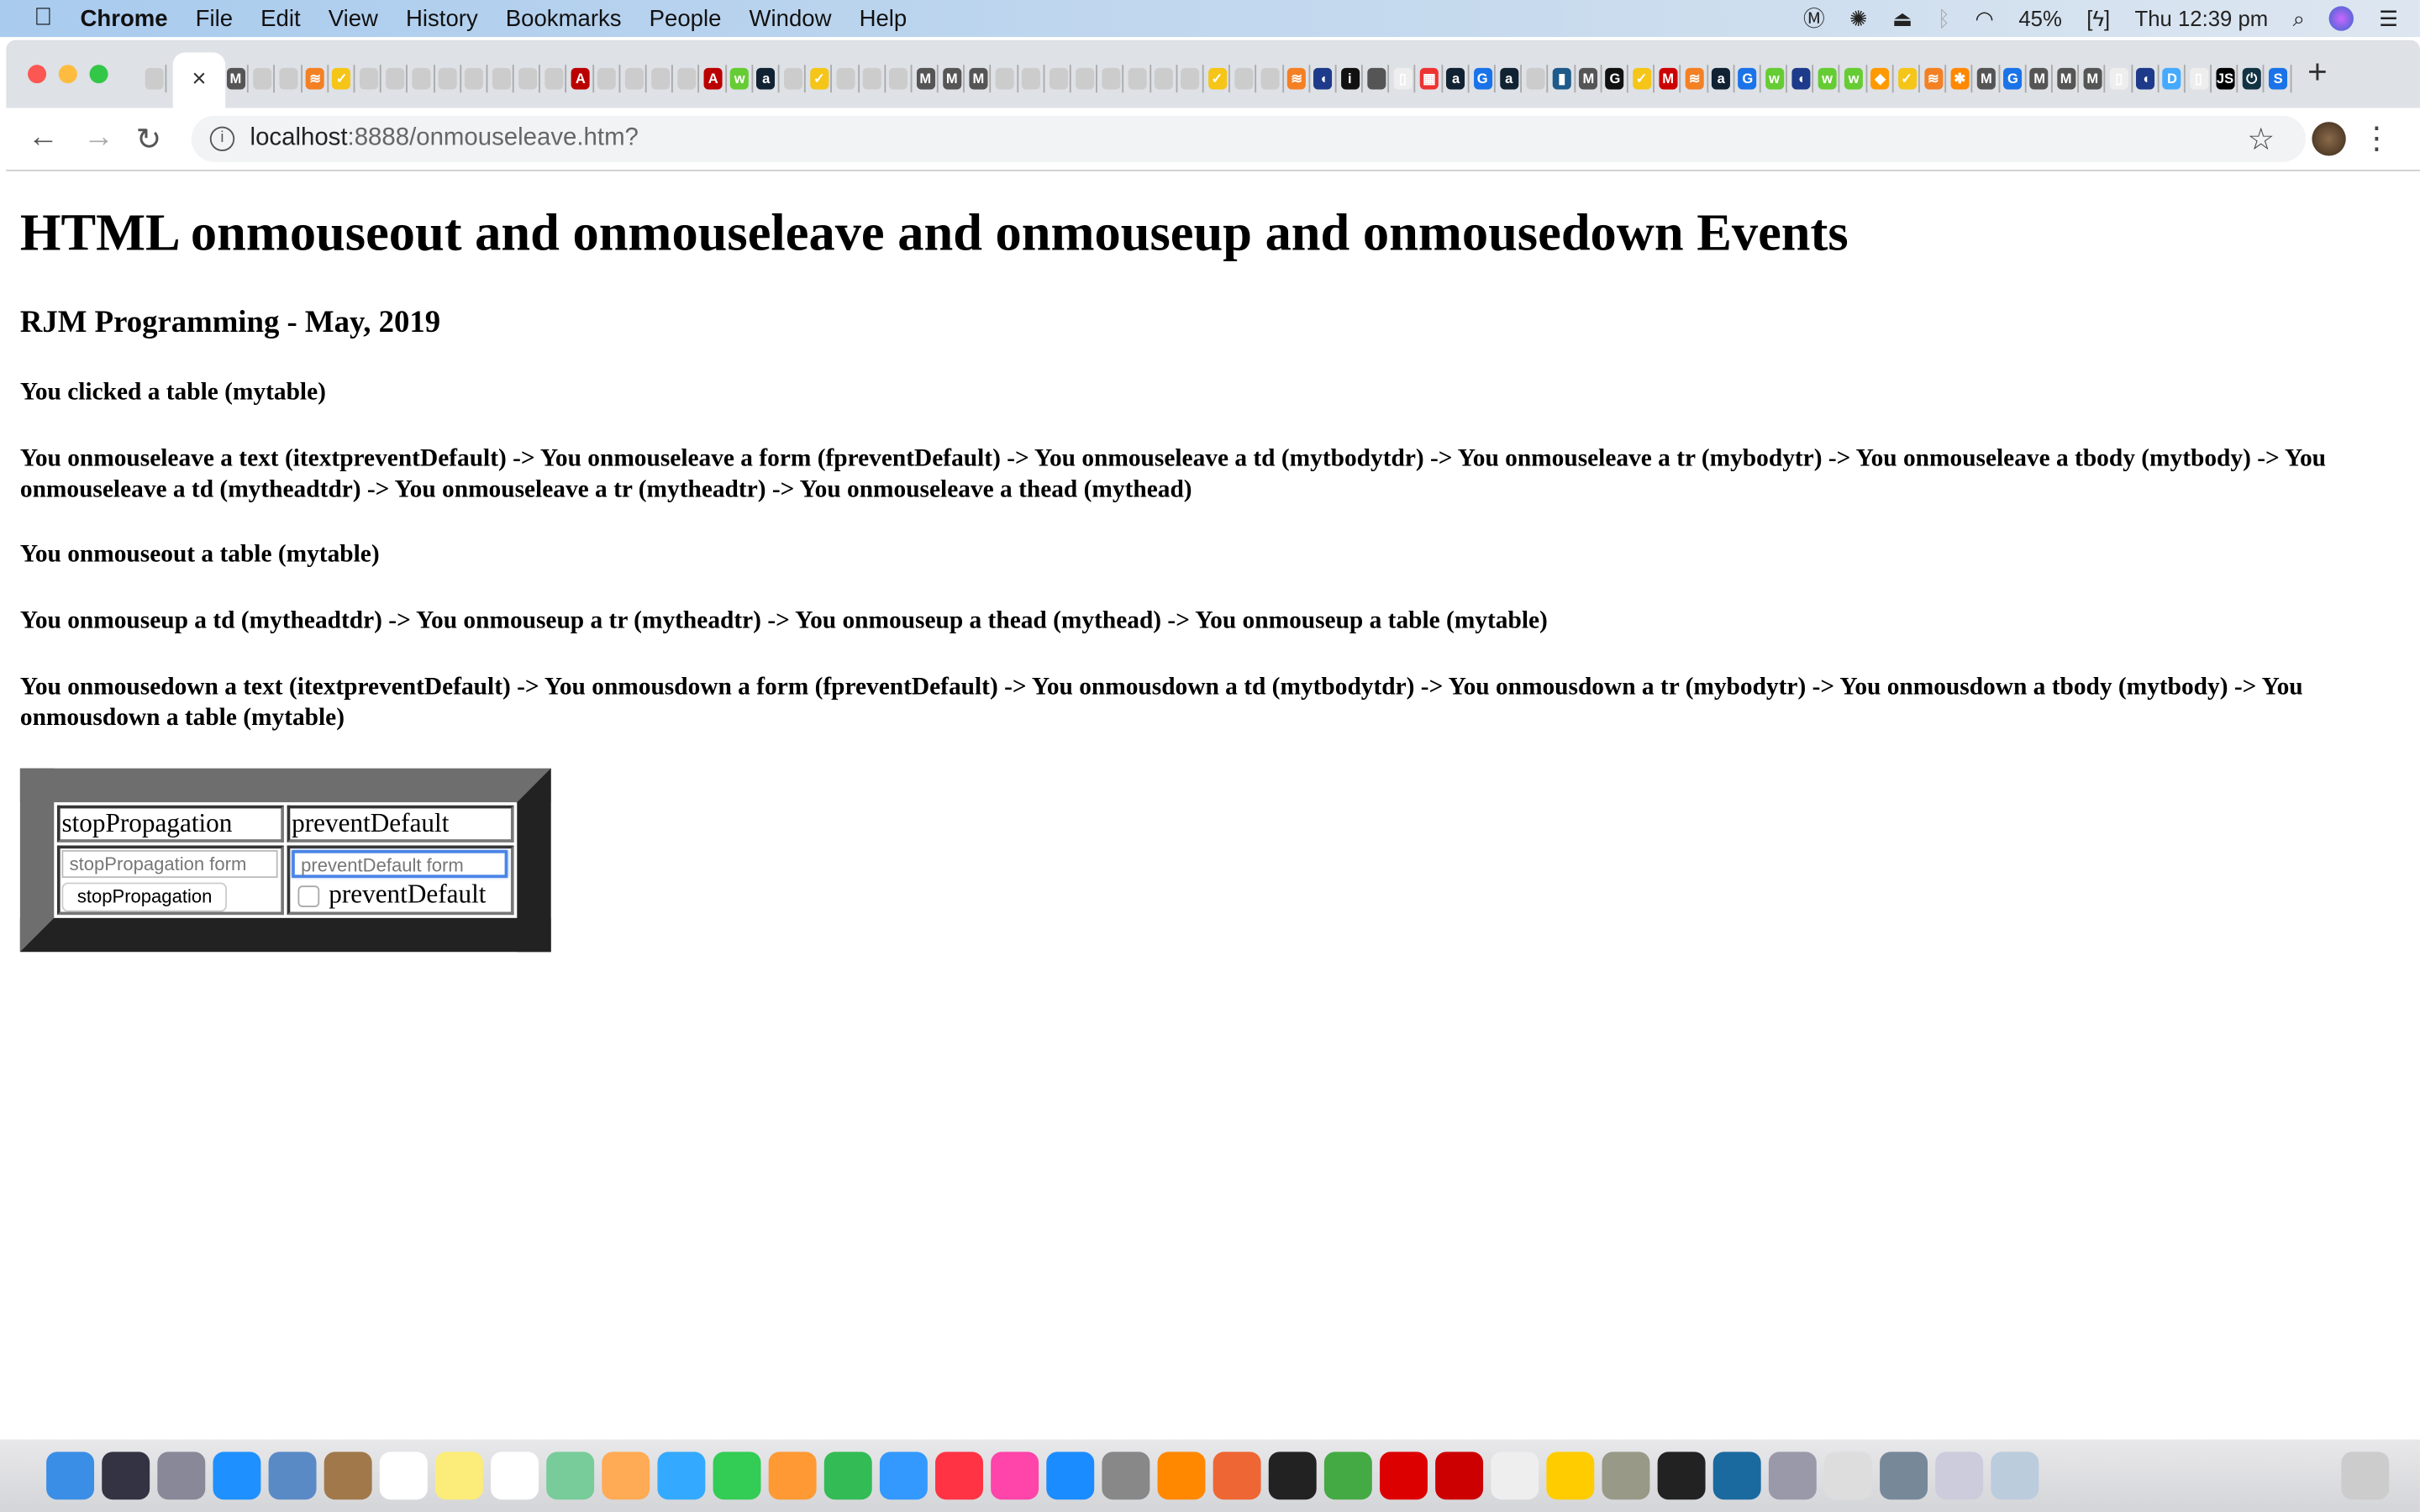 Image resolution: width=2420 pixels, height=1512 pixels. What do you see at coordinates (1737, 1476) in the screenshot?
I see `quicktime-icon` at bounding box center [1737, 1476].